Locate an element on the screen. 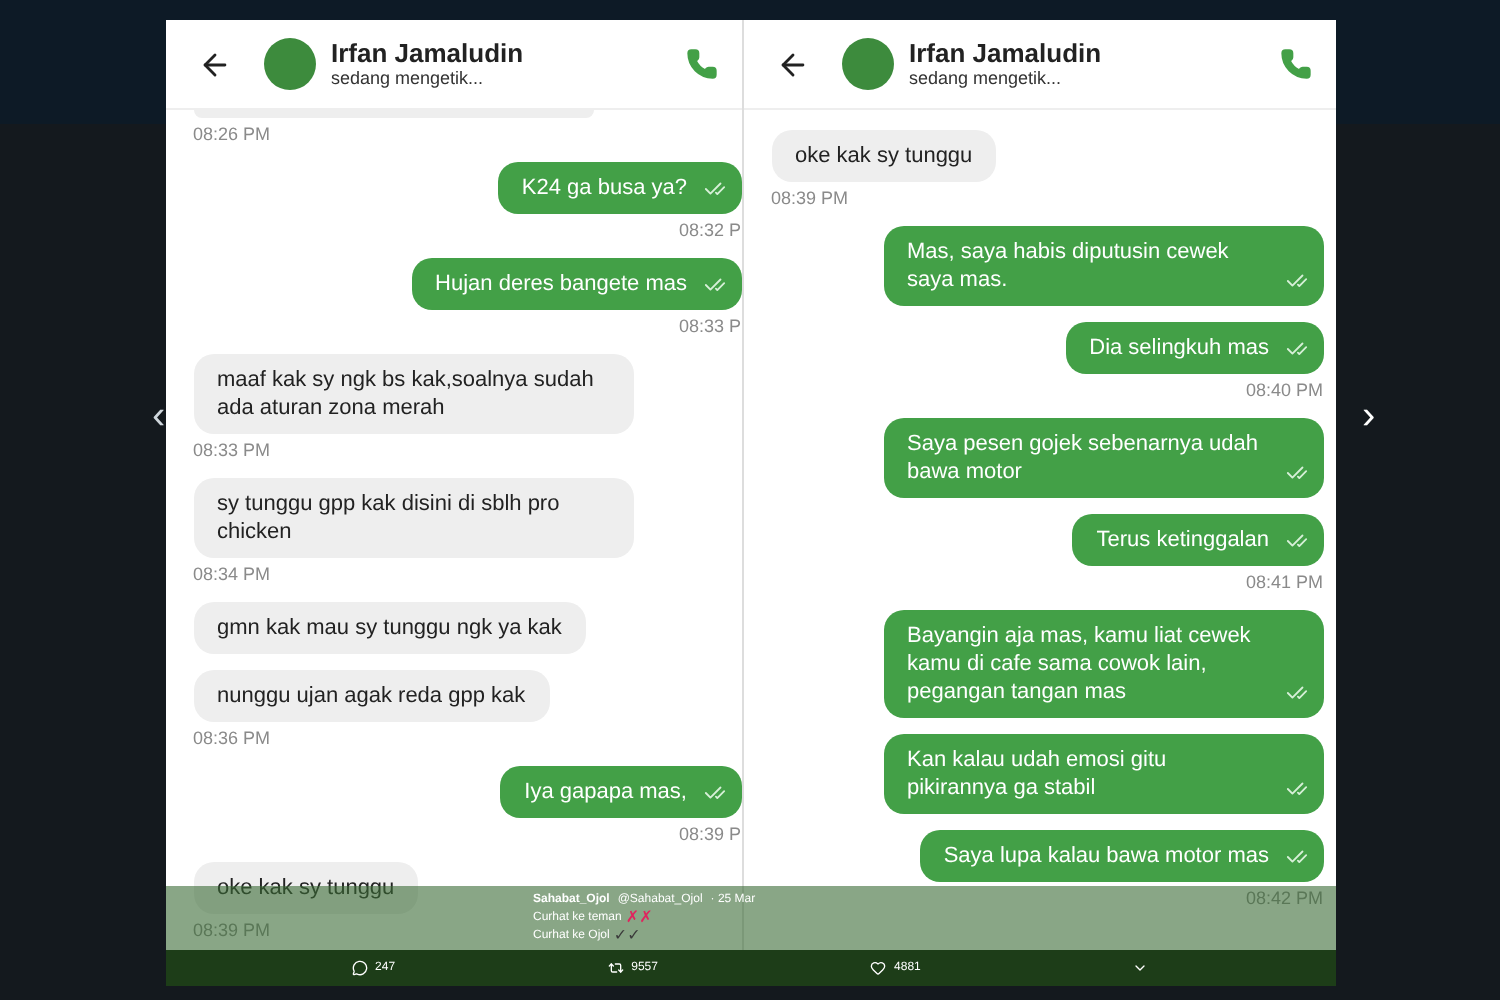  message-time: 08:33 P is located at coordinates (709, 327).